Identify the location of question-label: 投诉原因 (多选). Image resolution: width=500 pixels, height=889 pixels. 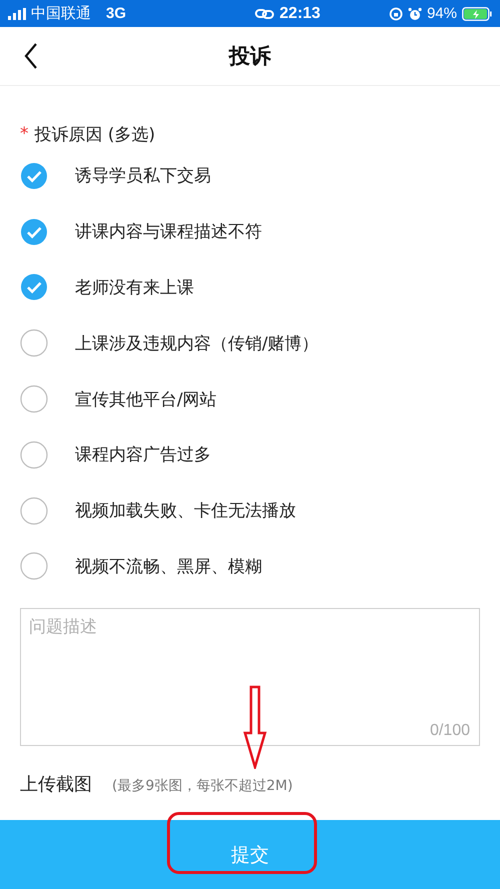
(95, 135).